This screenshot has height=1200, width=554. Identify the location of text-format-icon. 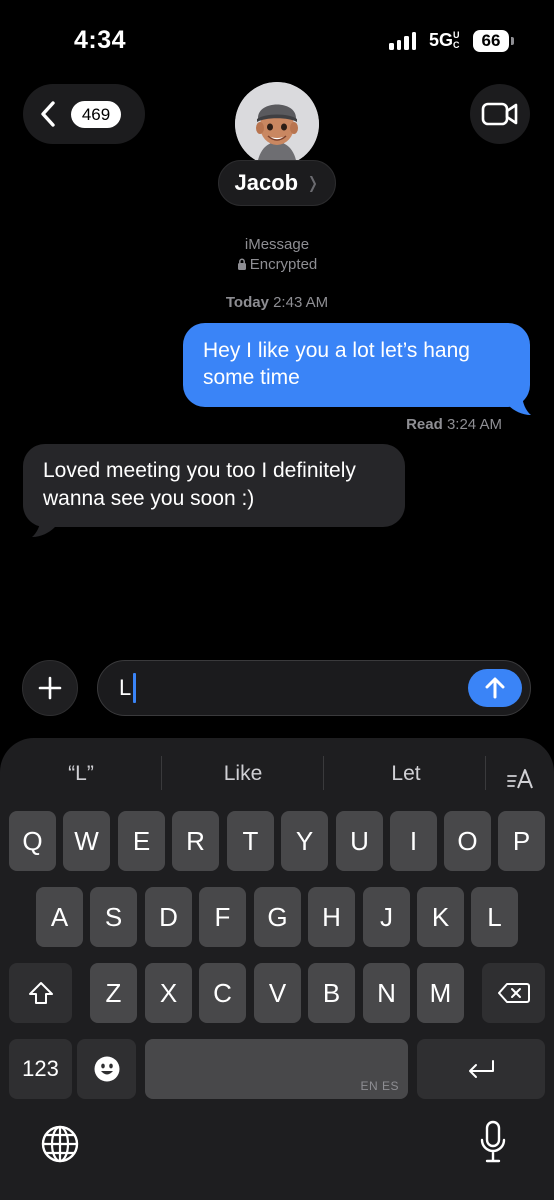
(521, 779).